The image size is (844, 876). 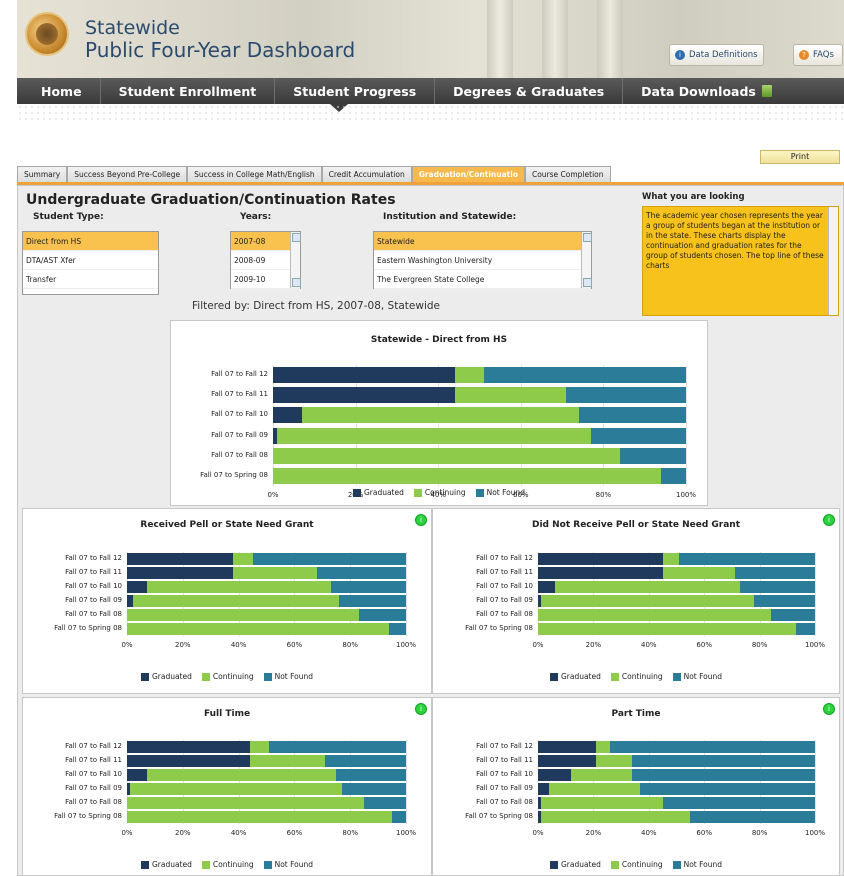 I want to click on faqs-label: FAQs, so click(x=823, y=55).